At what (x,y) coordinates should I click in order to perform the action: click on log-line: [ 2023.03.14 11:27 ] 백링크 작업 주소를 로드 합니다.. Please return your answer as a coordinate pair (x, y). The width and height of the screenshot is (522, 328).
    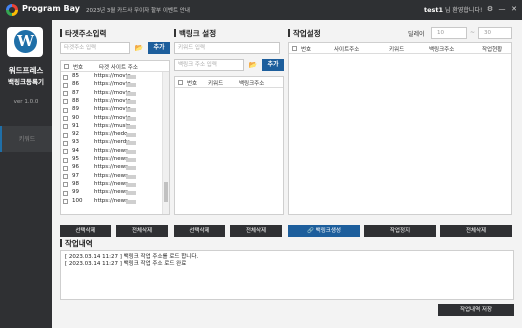
    Looking at the image, I should click on (132, 257).